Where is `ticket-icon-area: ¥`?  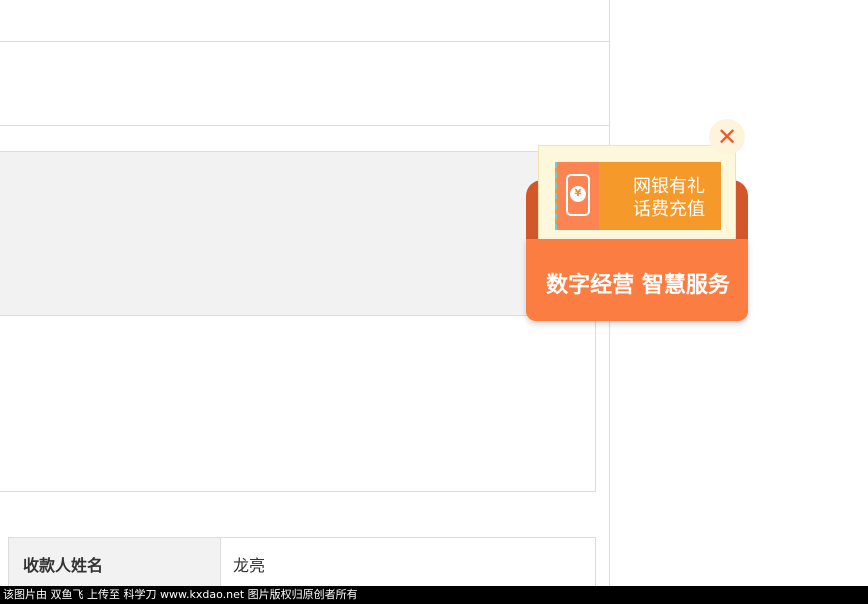 ticket-icon-area: ¥ is located at coordinates (578, 196).